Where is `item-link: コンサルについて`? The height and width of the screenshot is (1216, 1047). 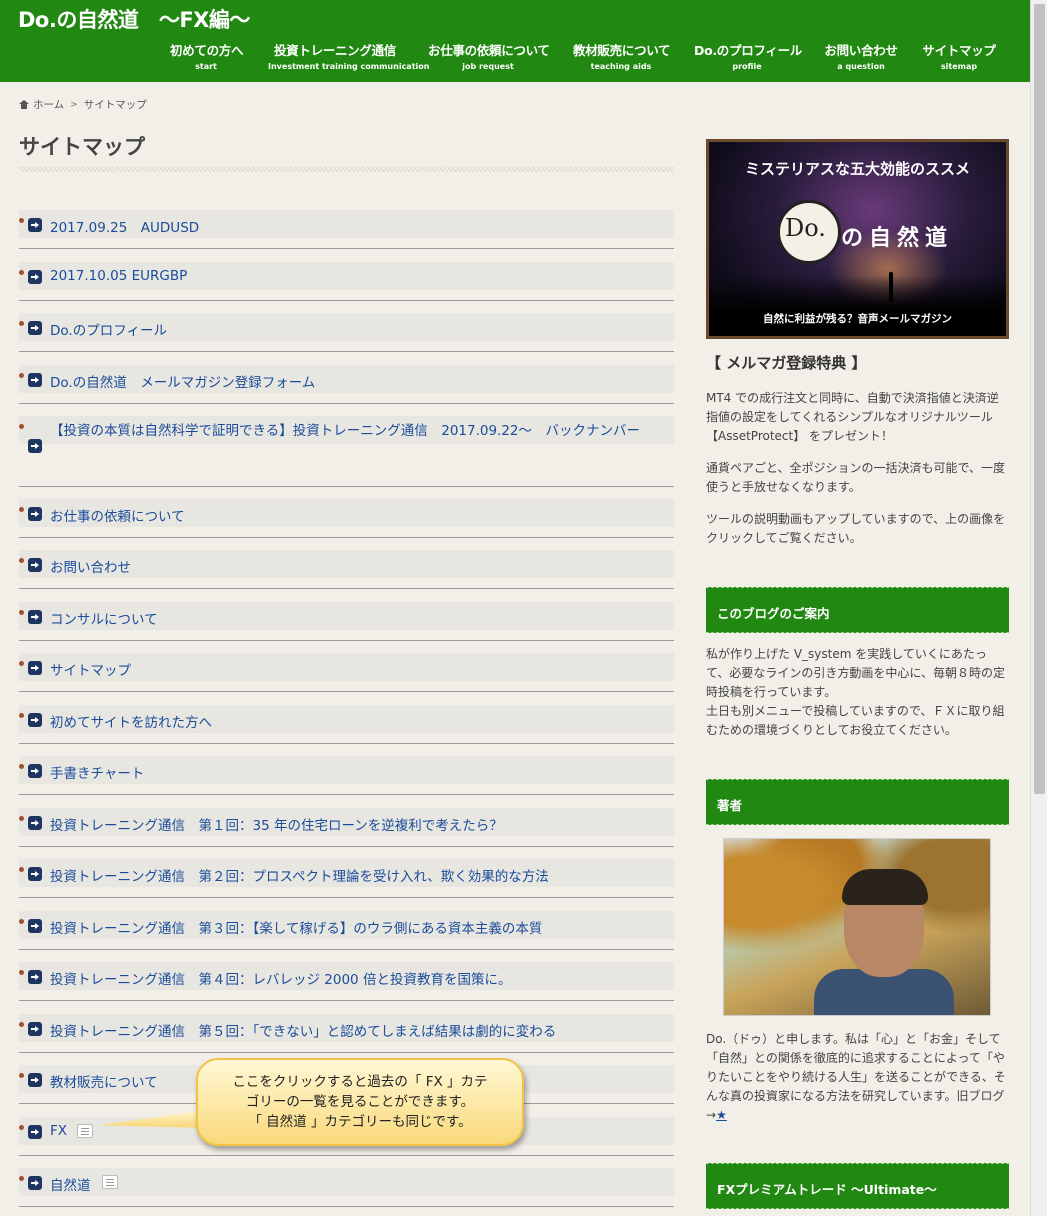
item-link: コンサルについて is located at coordinates (104, 618).